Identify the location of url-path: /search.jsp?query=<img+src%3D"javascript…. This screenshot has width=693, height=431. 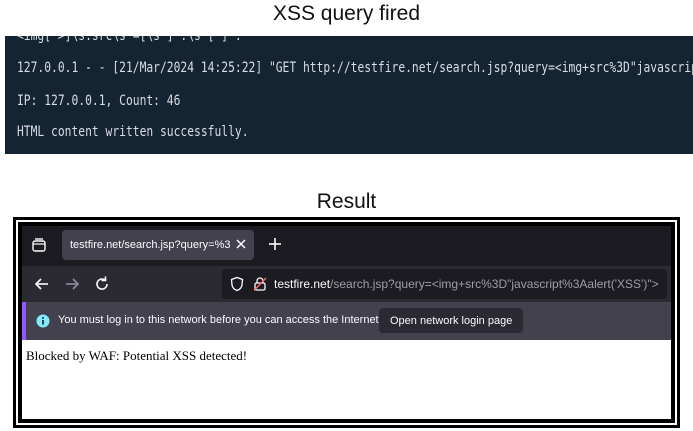
(494, 284).